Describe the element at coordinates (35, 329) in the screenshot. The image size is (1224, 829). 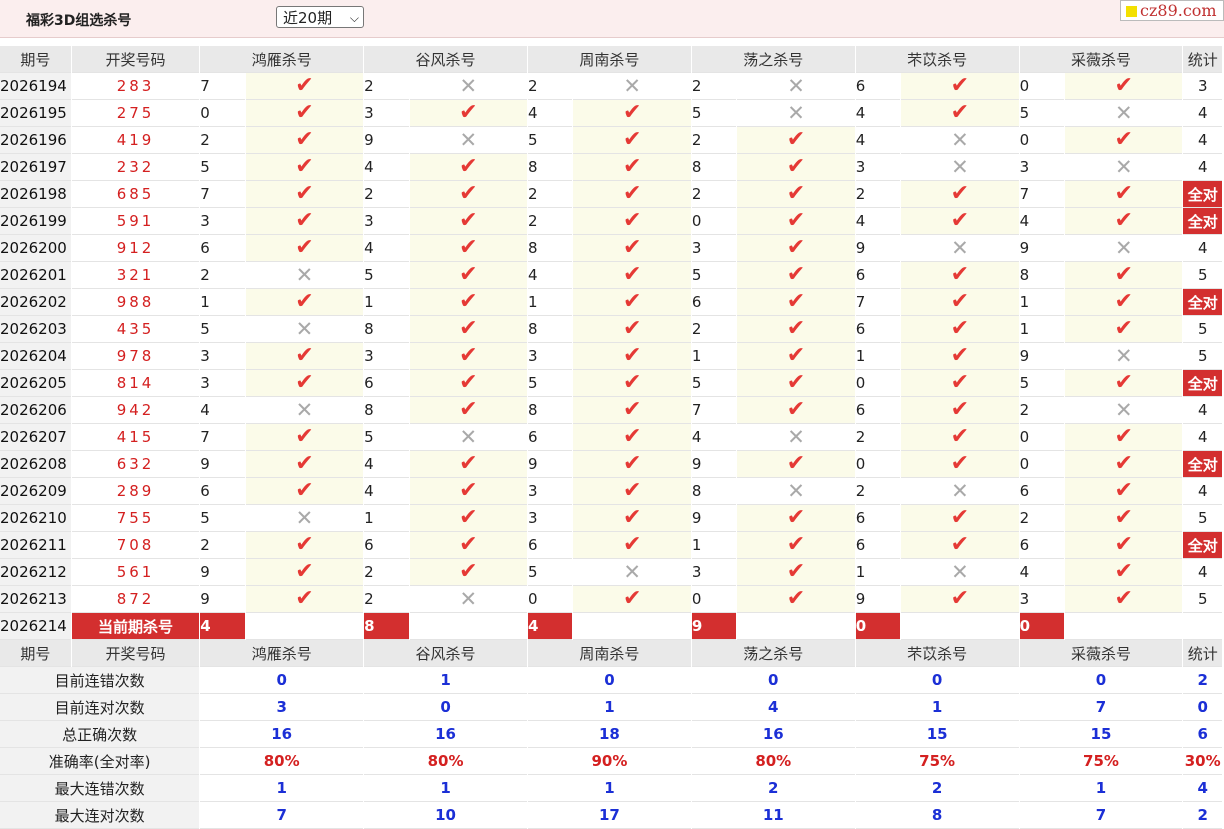
I see `issue-number: 2026203` at that location.